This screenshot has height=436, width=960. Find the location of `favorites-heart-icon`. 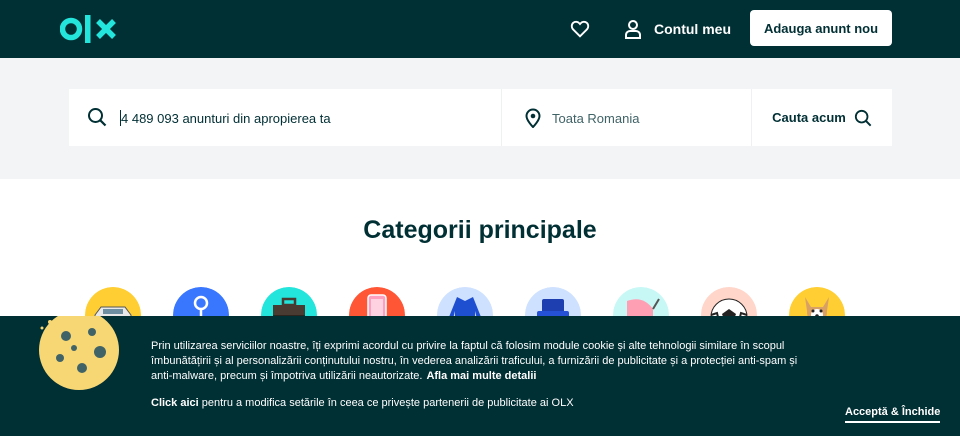

favorites-heart-icon is located at coordinates (580, 29).